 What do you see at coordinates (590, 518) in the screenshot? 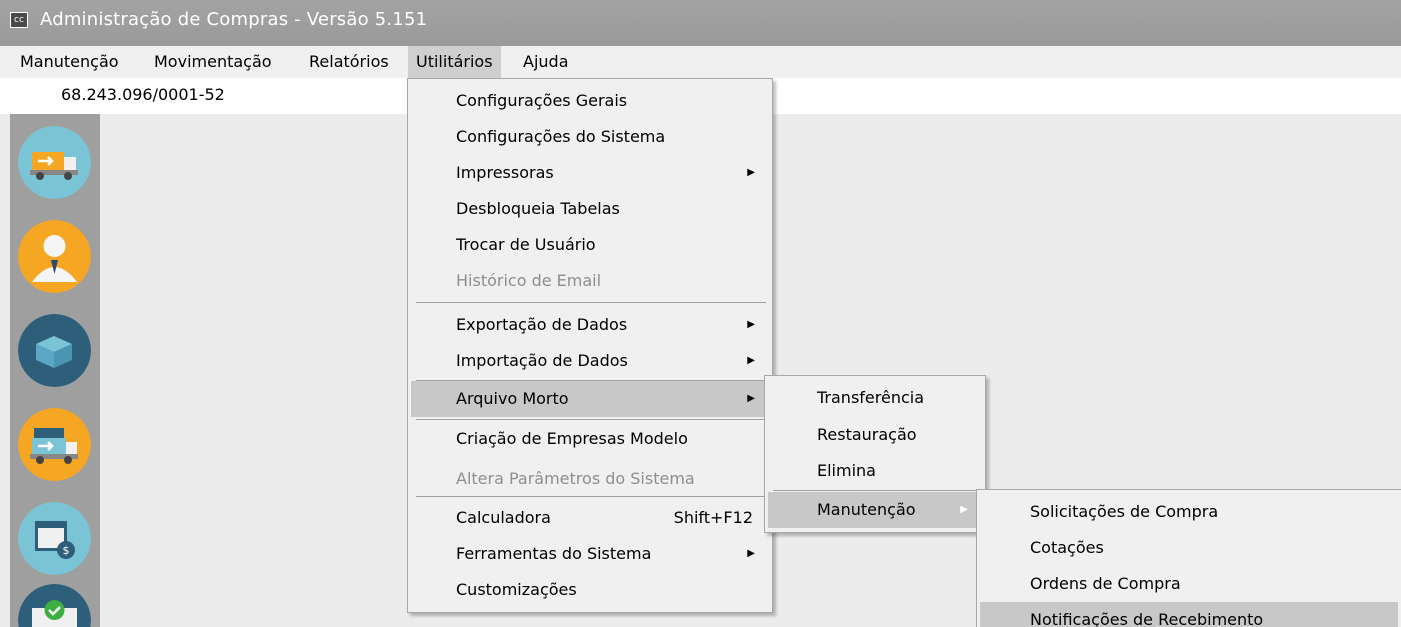
I see `menuitem-calculadora: Calculadora Shift+F12` at bounding box center [590, 518].